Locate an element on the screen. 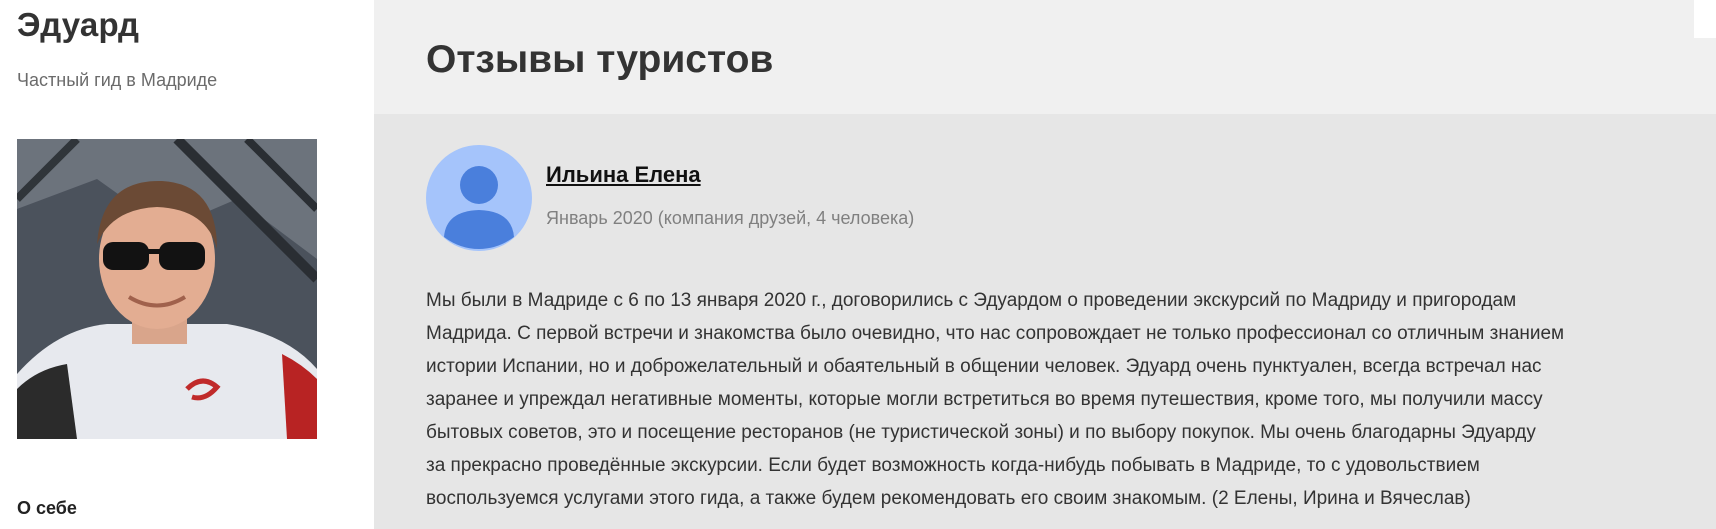 Image resolution: width=1716 pixels, height=529 pixels. guide-subtitle: Частный гид в Мадриде is located at coordinates (117, 80).